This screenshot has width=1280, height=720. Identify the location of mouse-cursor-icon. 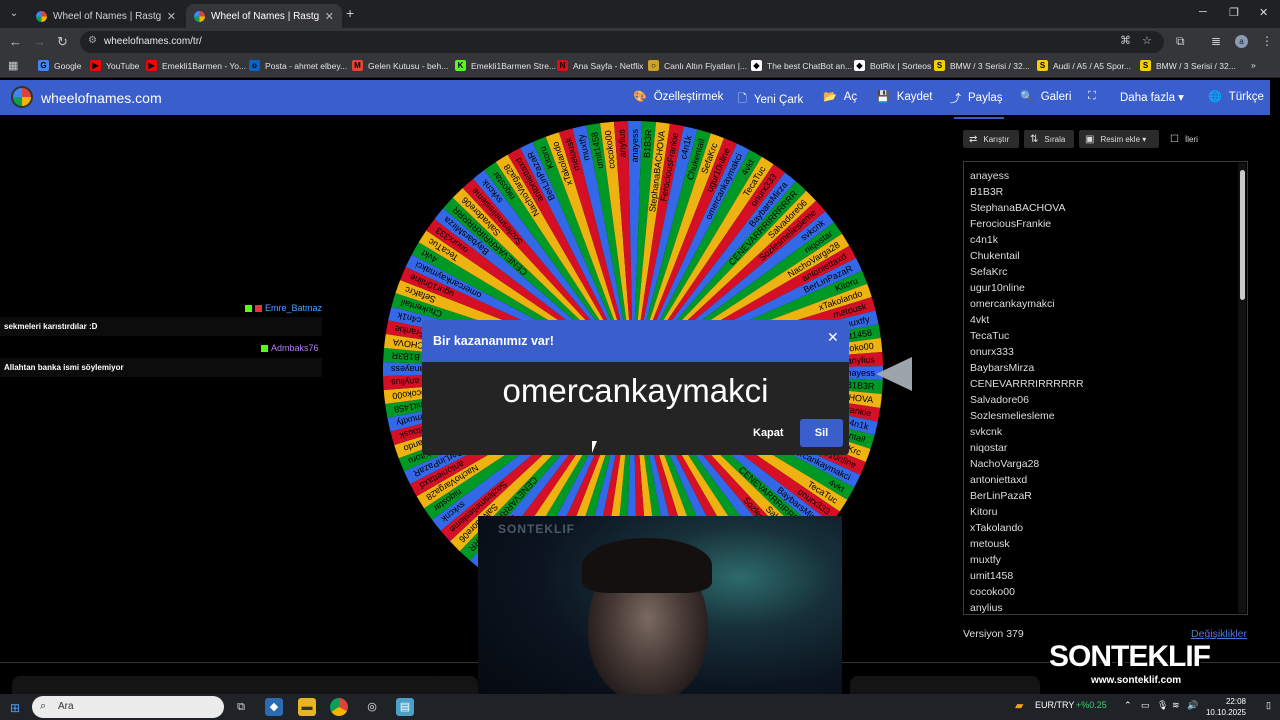
(594, 447).